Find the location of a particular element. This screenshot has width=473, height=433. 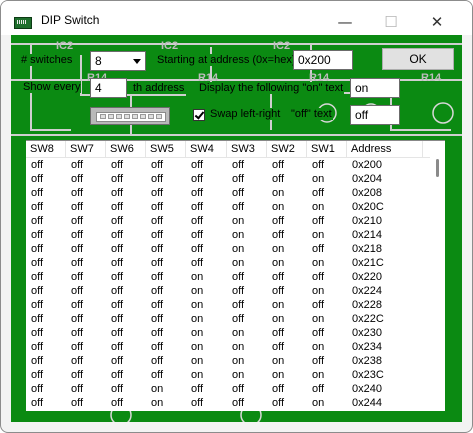

close-button: ✕ is located at coordinates (437, 22).